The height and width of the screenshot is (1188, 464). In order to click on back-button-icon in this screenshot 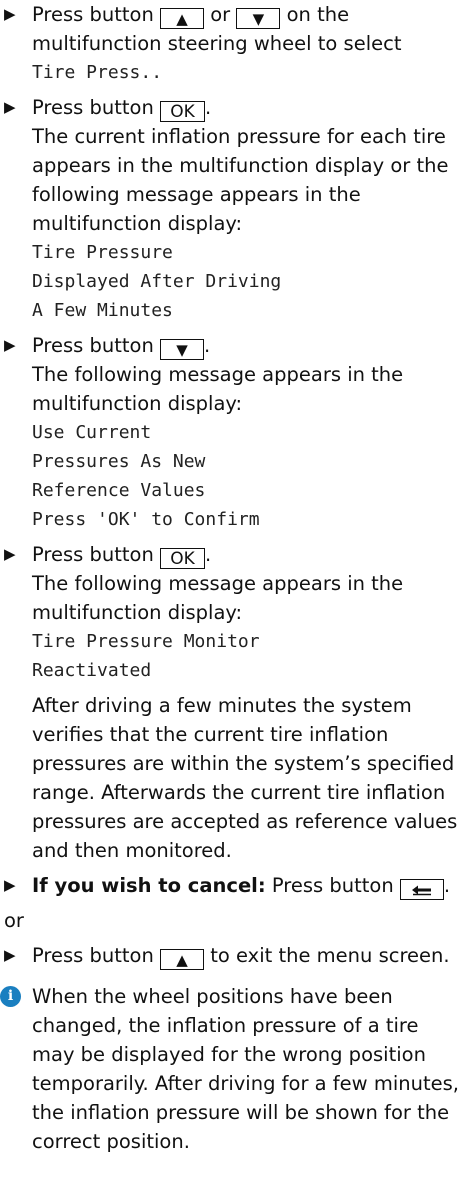, I will do `click(421, 889)`.